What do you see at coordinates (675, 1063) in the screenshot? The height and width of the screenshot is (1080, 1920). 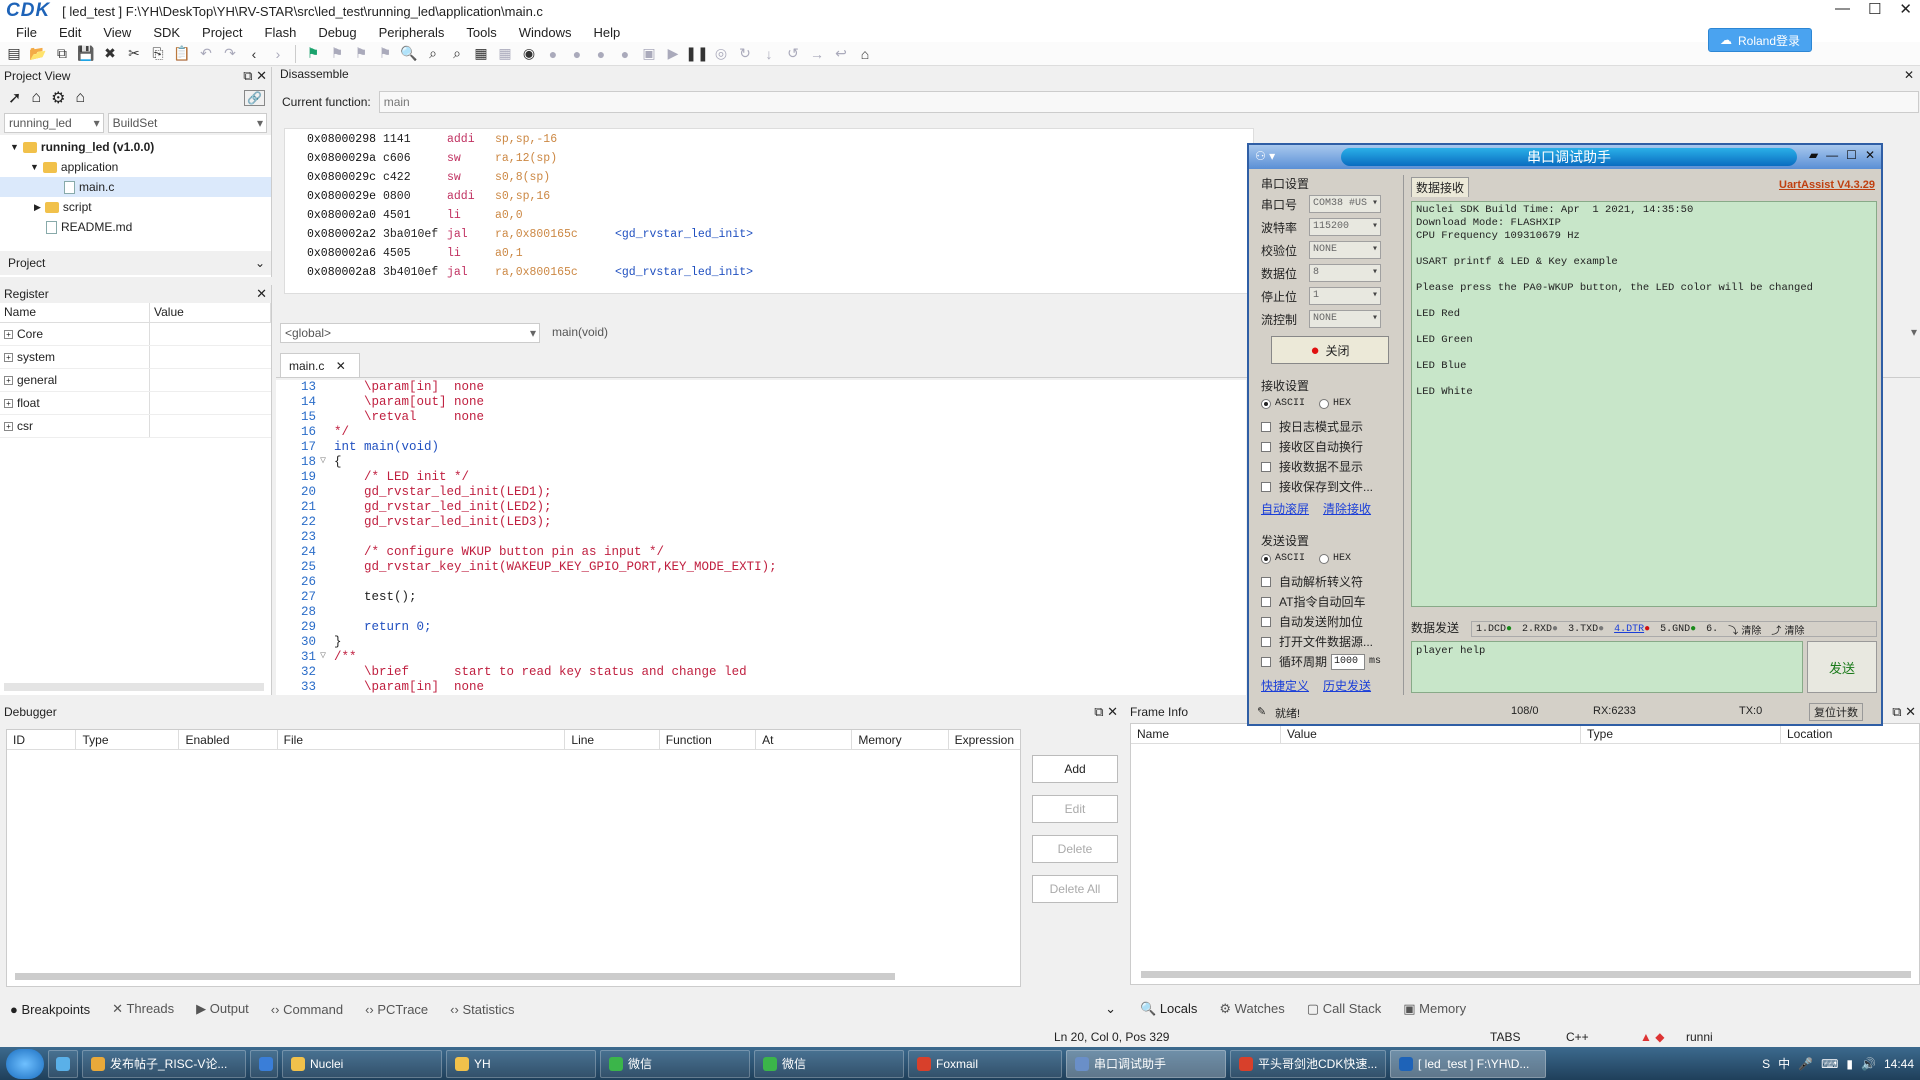 I see `taskbar-item: 微信` at bounding box center [675, 1063].